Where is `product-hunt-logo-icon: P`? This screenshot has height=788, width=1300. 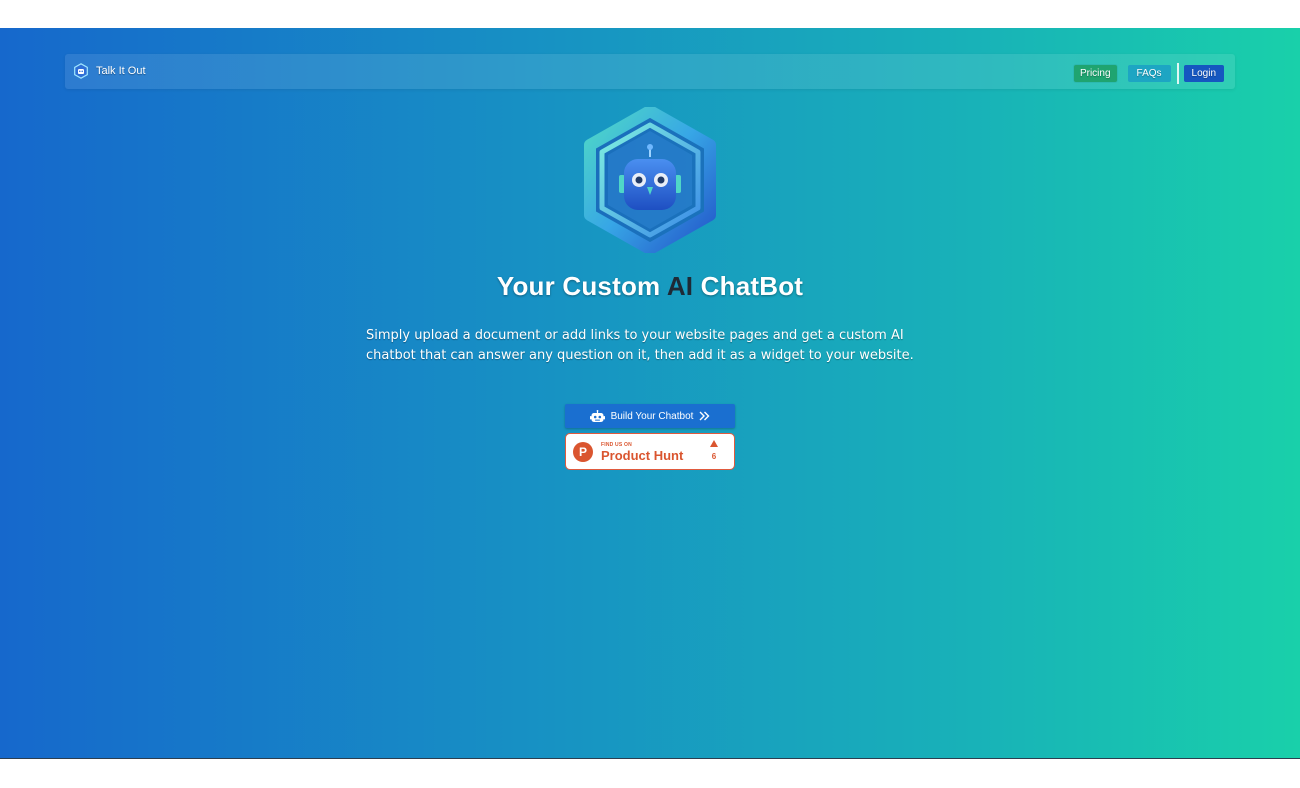
product-hunt-logo-icon: P is located at coordinates (583, 452).